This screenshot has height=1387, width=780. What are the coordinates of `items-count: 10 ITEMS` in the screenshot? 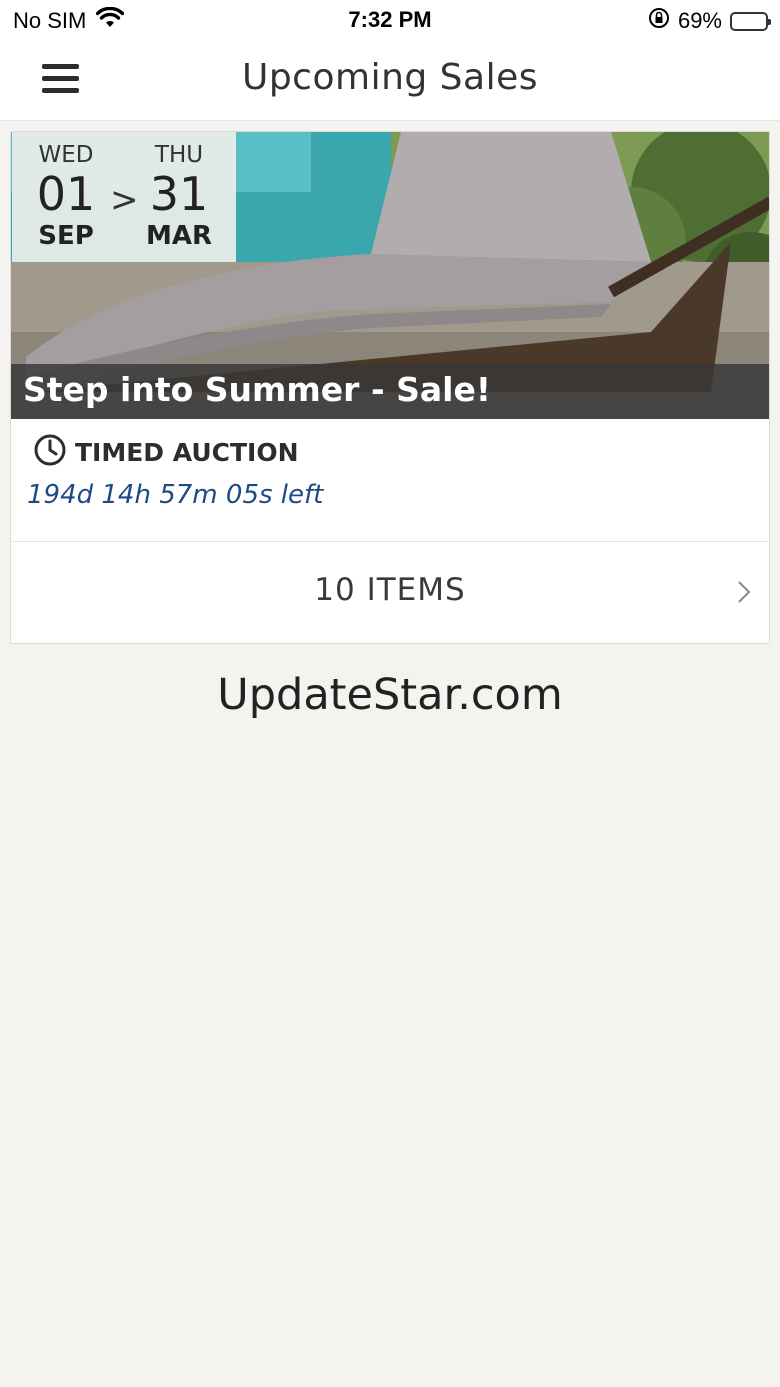 It's located at (390, 590).